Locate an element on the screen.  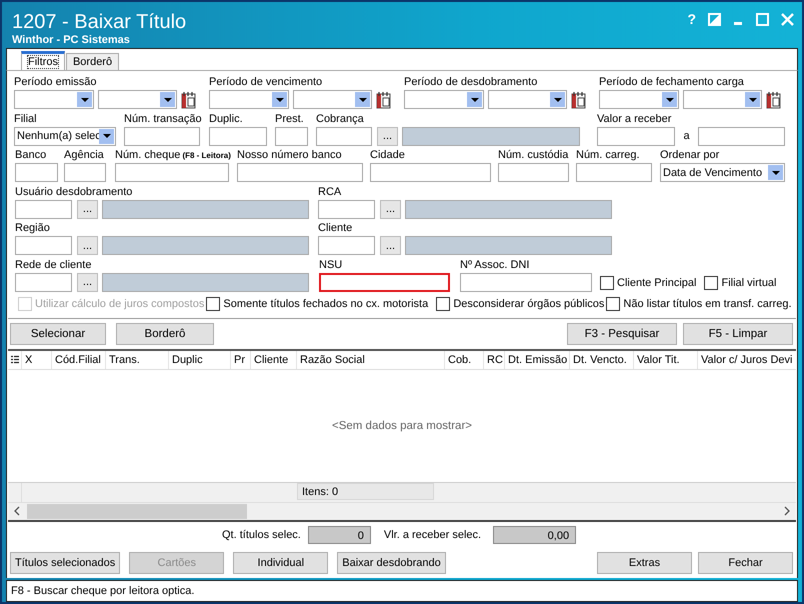
empty-message: <Sem dados para mostrar> is located at coordinates (402, 426).